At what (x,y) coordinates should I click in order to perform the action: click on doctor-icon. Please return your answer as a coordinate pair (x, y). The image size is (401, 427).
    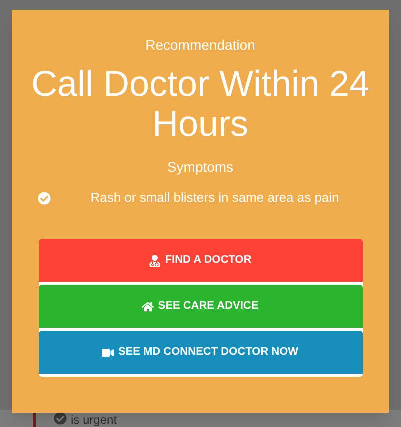
    Looking at the image, I should click on (155, 260).